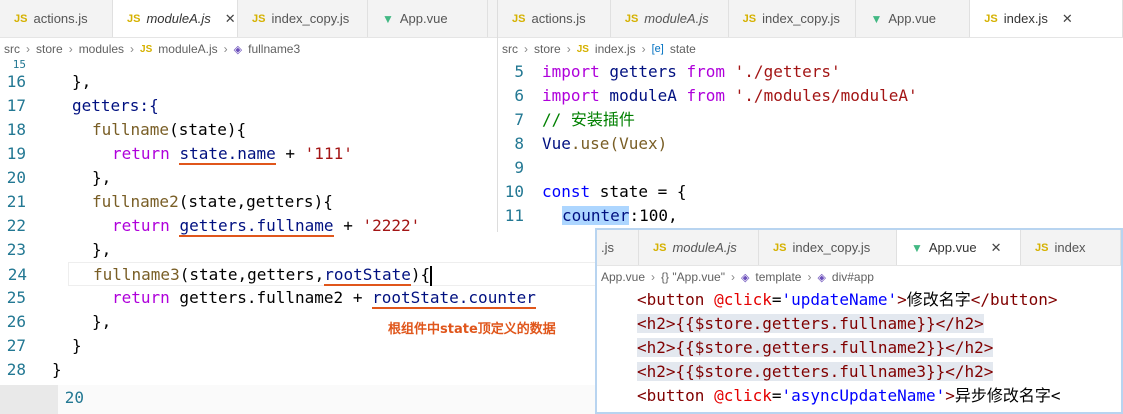  Describe the element at coordinates (778, 277) in the screenshot. I see `breadcrumb-item: template` at that location.